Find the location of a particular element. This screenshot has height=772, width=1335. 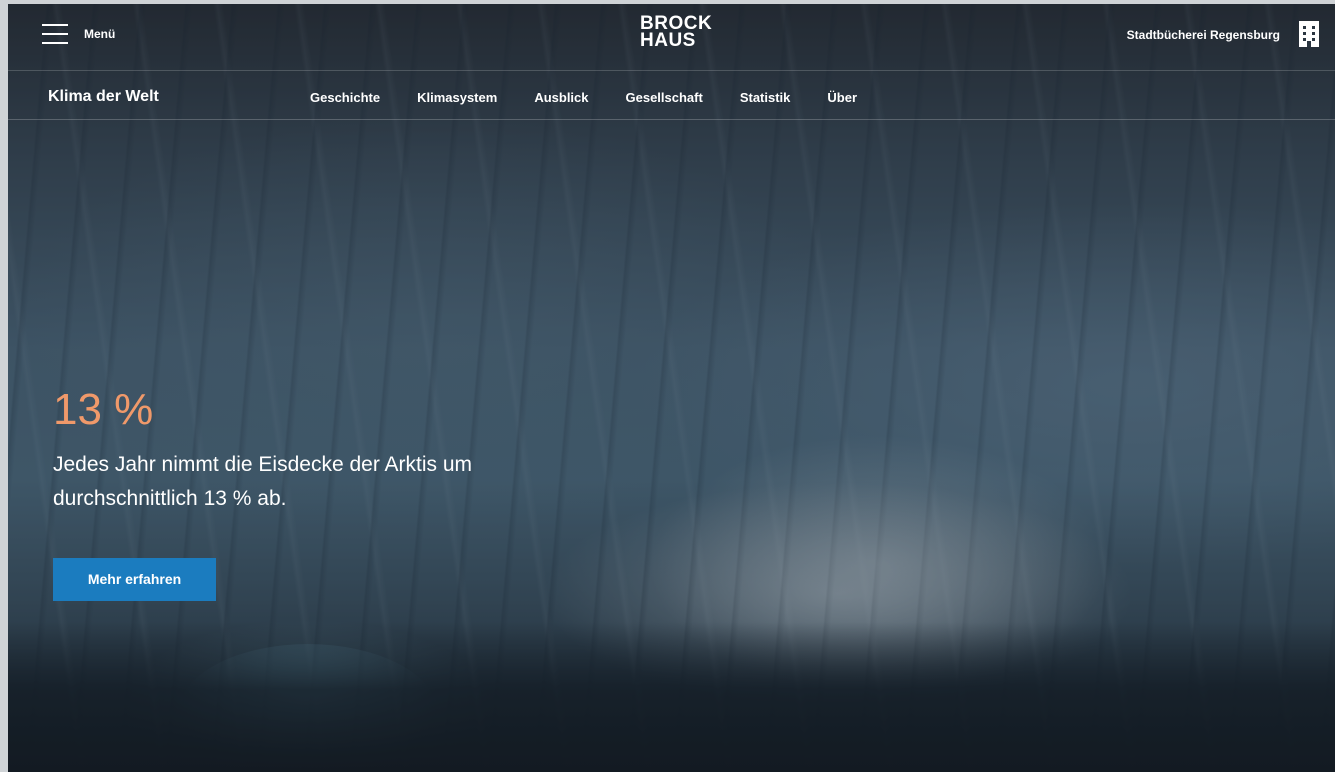

section-title: Klima der Welt is located at coordinates (103, 97).